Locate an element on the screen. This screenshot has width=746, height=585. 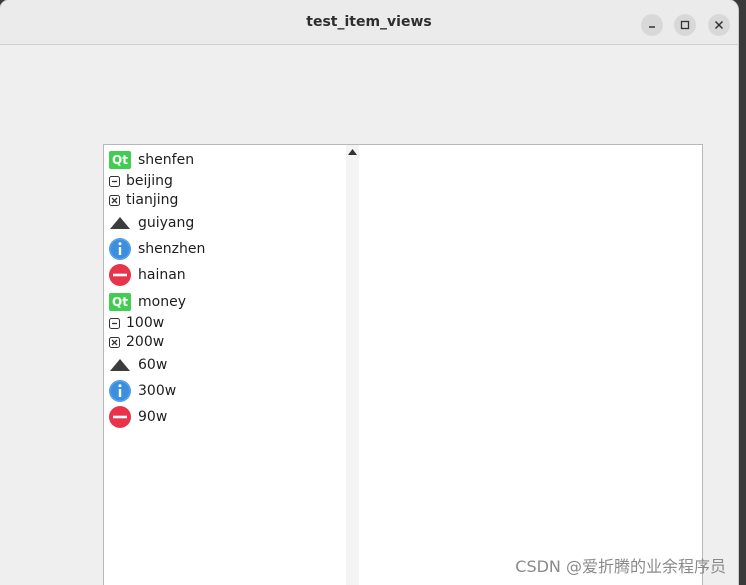
list-item: Qt shenfen is located at coordinates (151, 160).